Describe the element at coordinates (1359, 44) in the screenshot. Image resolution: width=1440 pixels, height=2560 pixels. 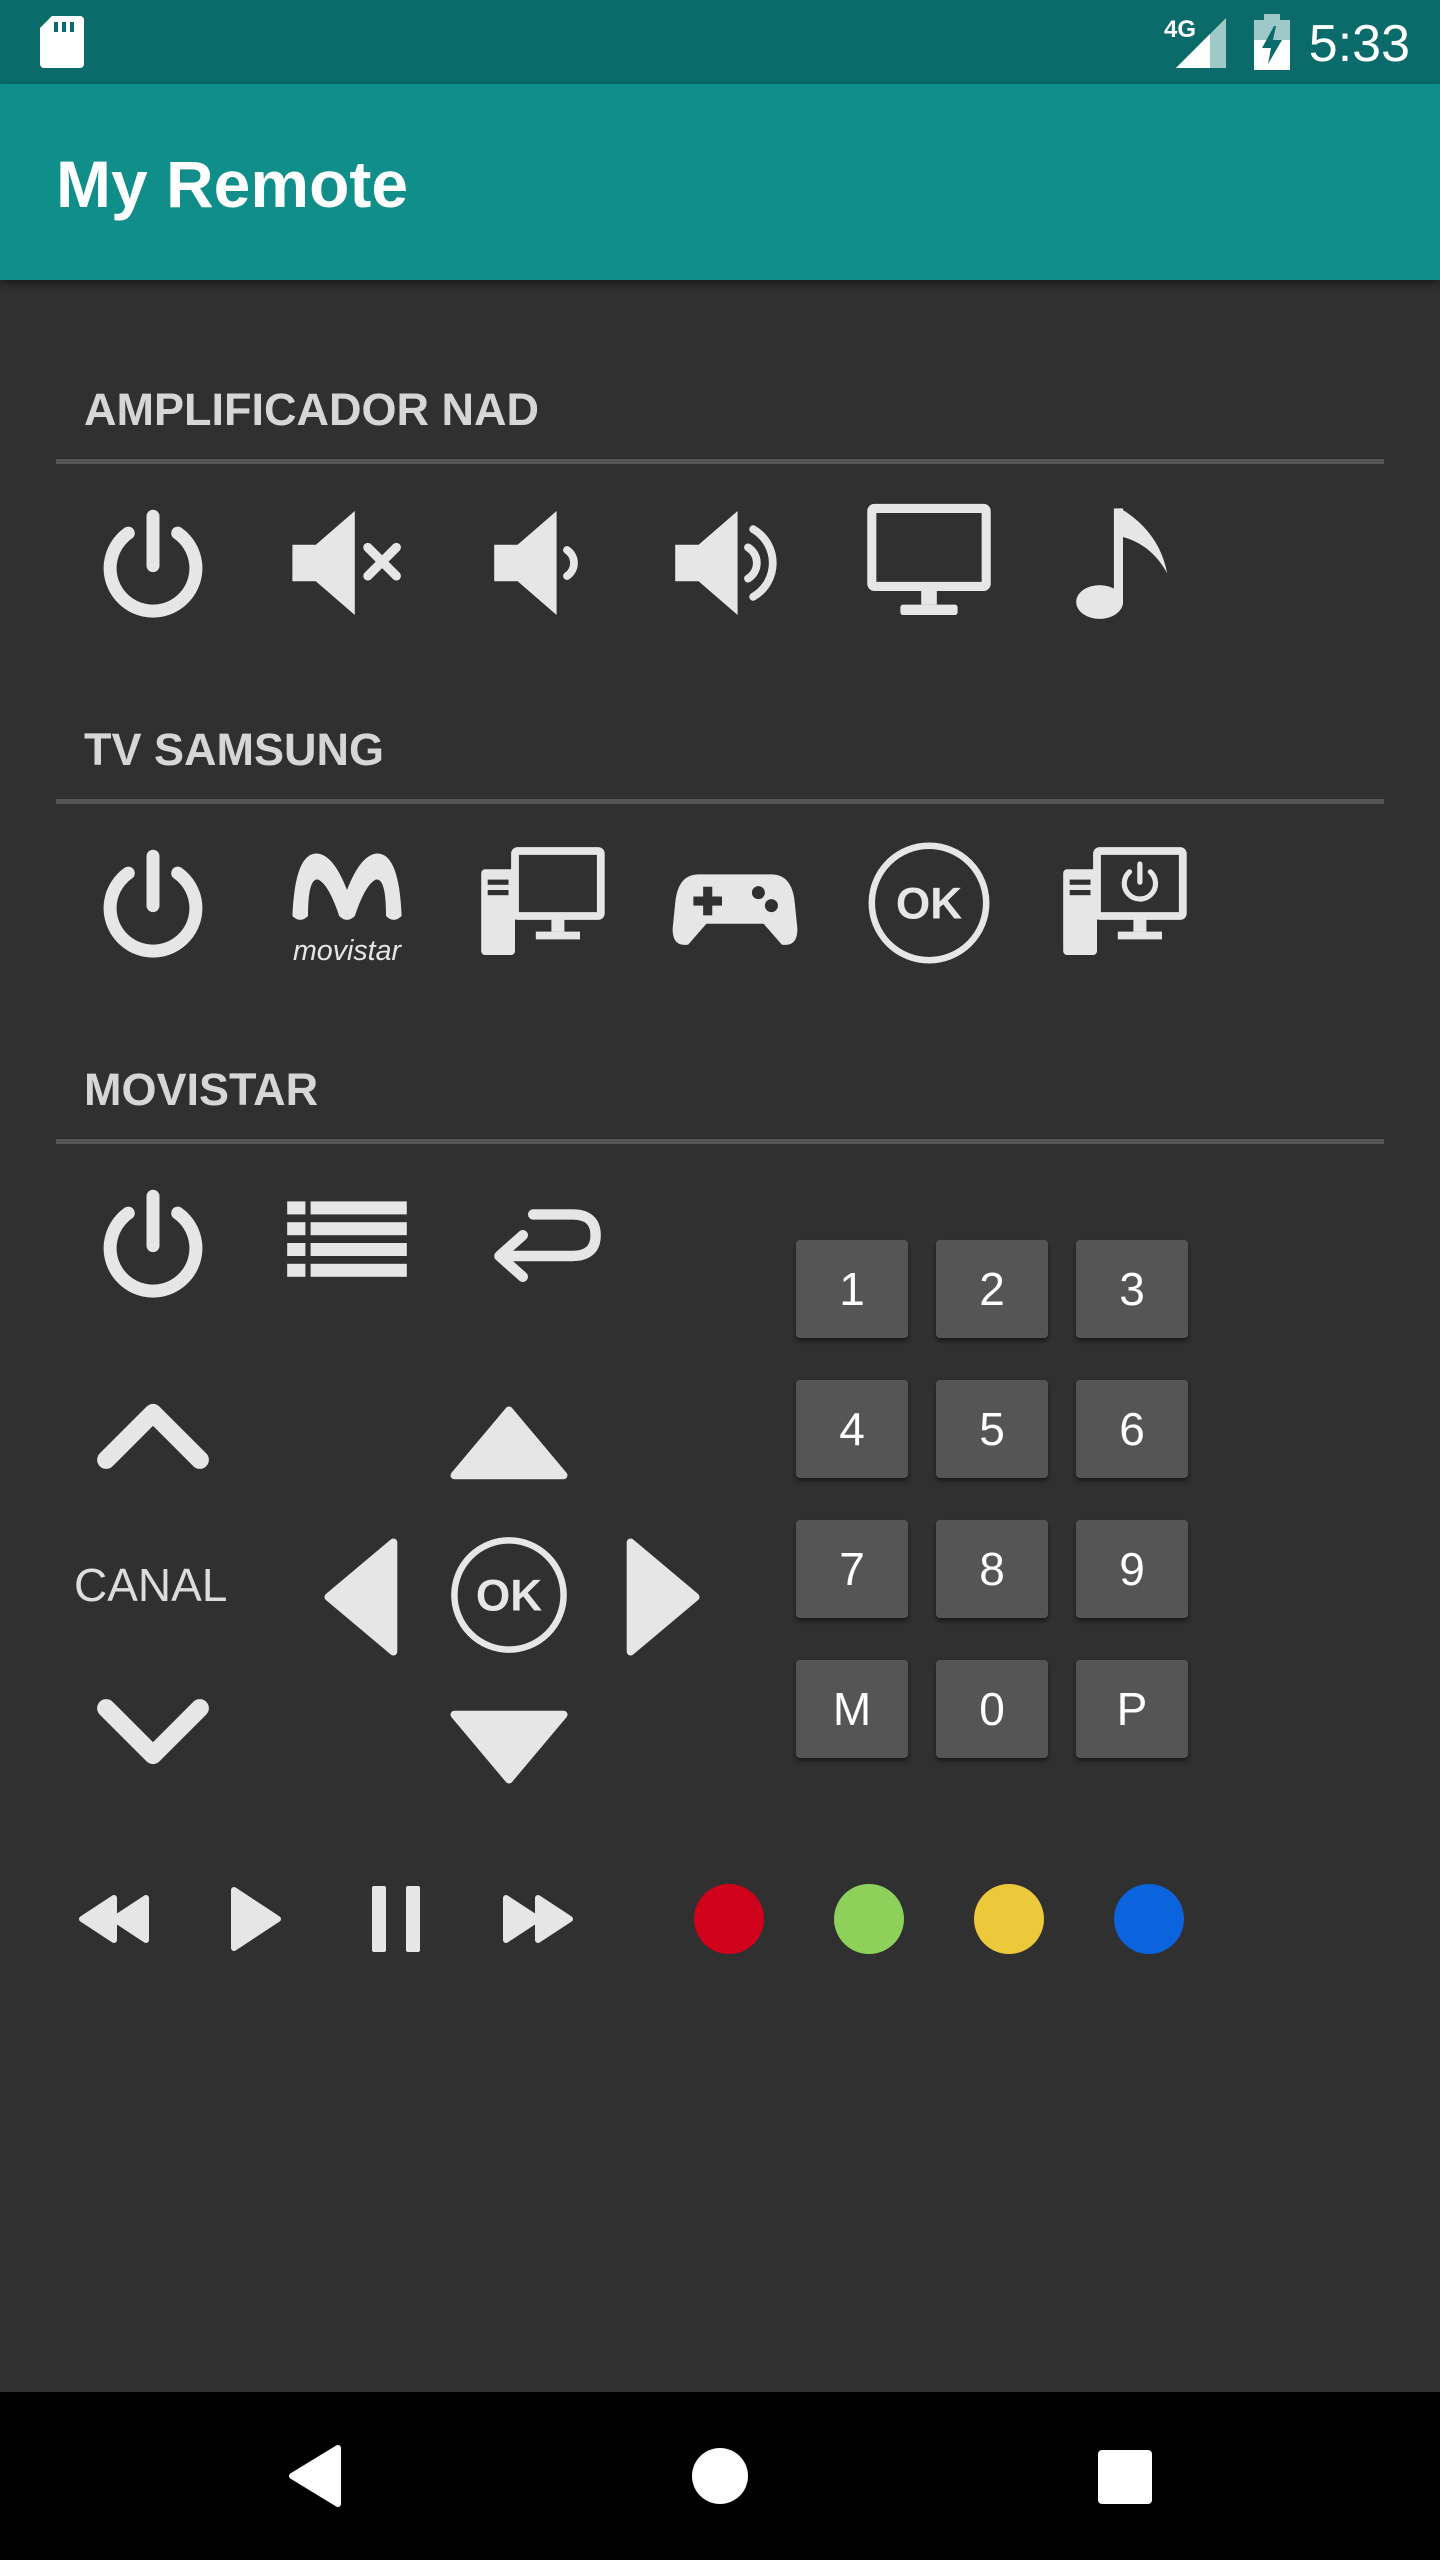
I see `status-time: 5:33` at that location.